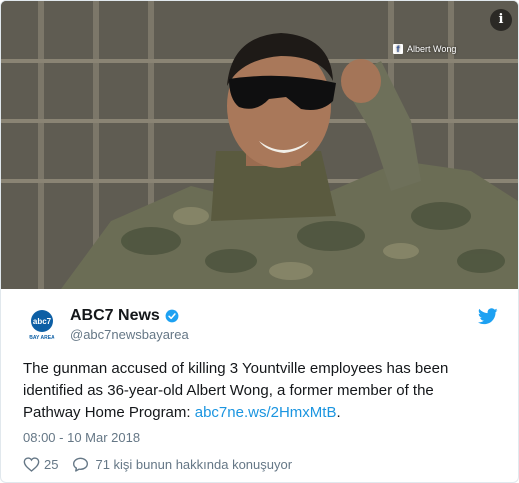 The width and height of the screenshot is (519, 483). Describe the element at coordinates (266, 412) in the screenshot. I see `tweet-link: abc7ne.ws/2HmxMtB` at that location.